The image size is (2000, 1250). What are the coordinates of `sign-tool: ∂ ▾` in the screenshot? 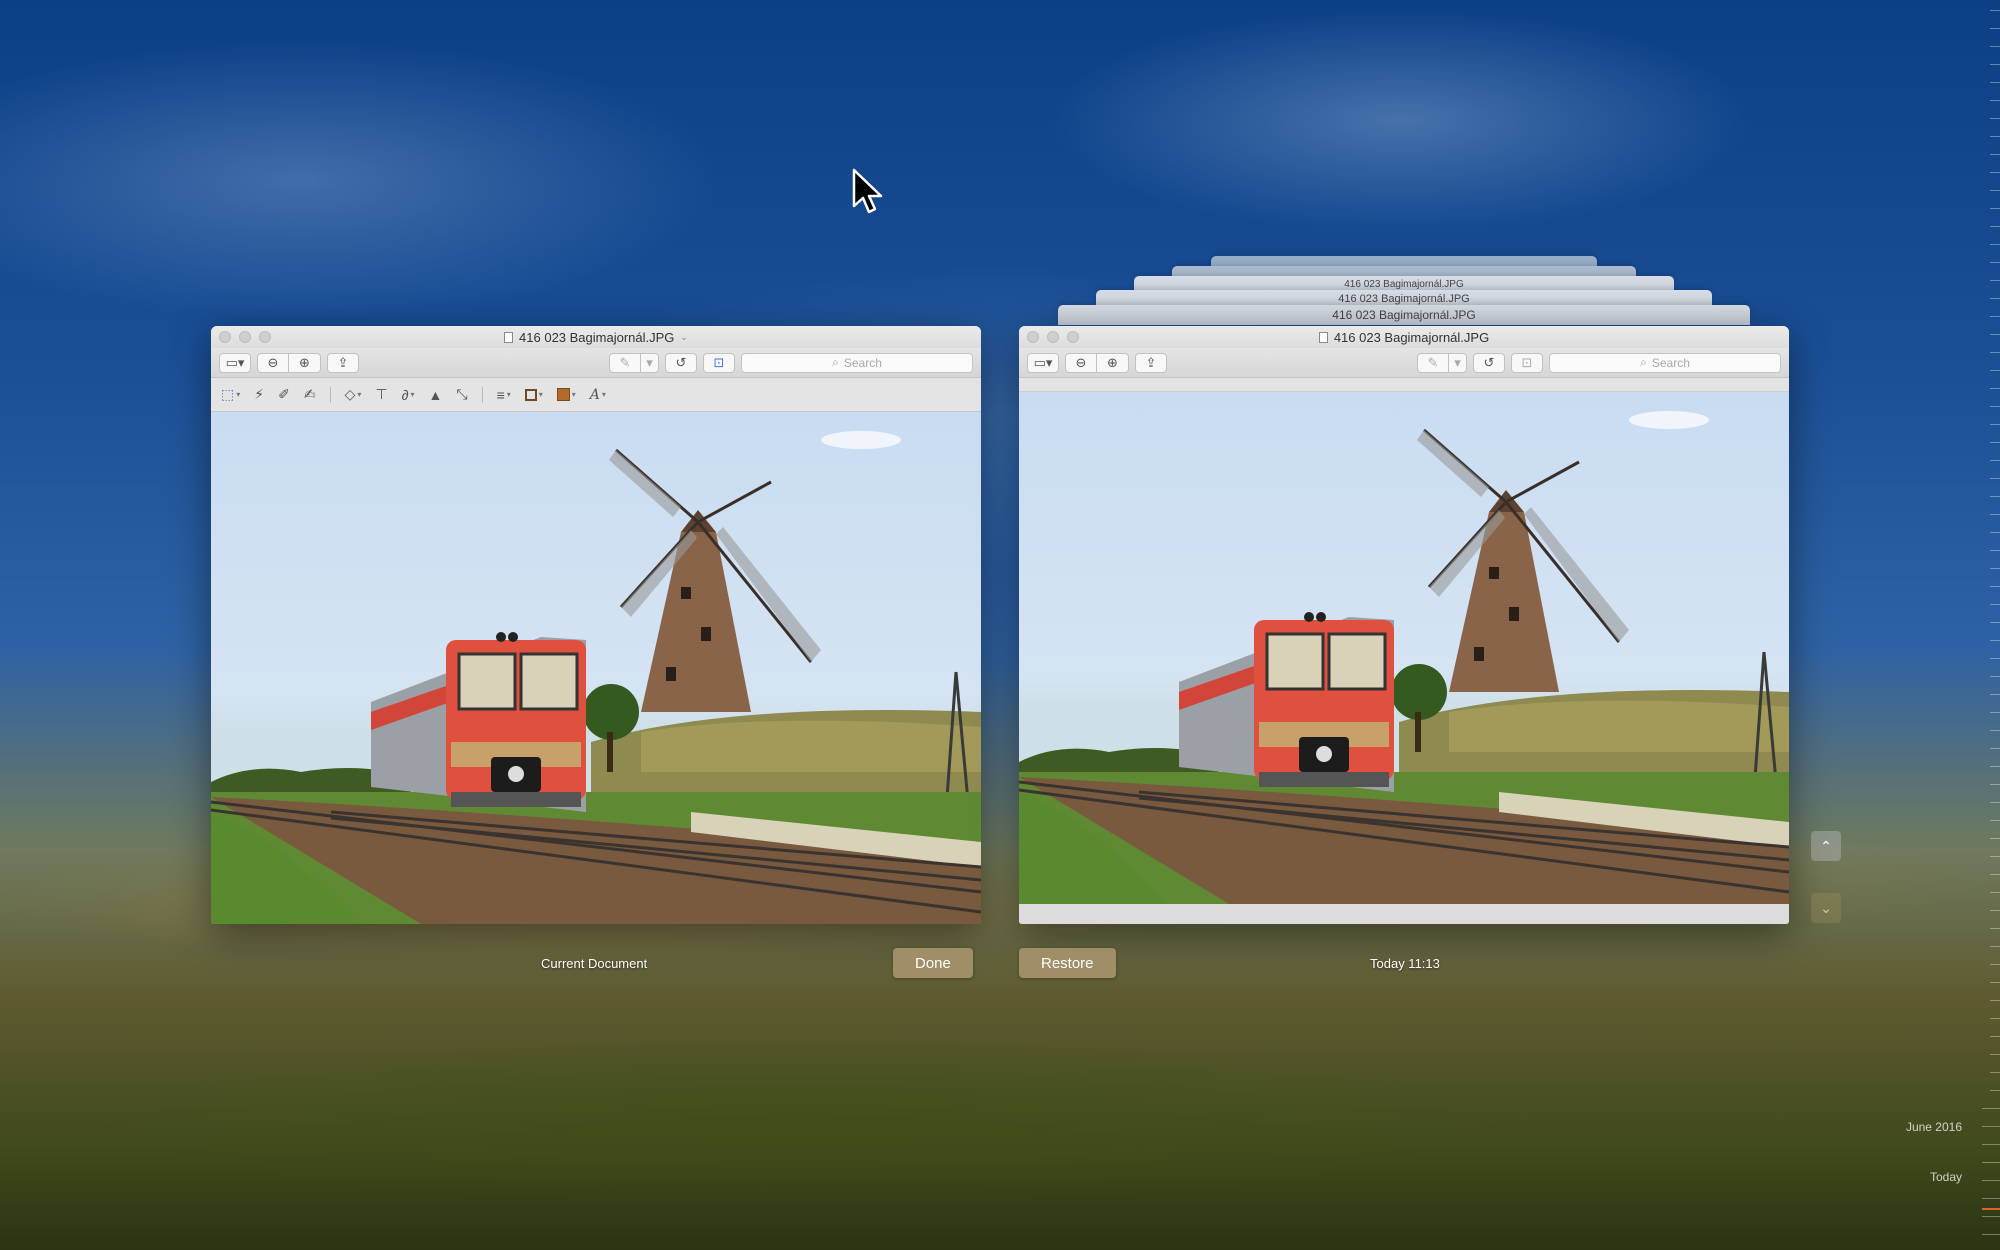 It's located at (408, 395).